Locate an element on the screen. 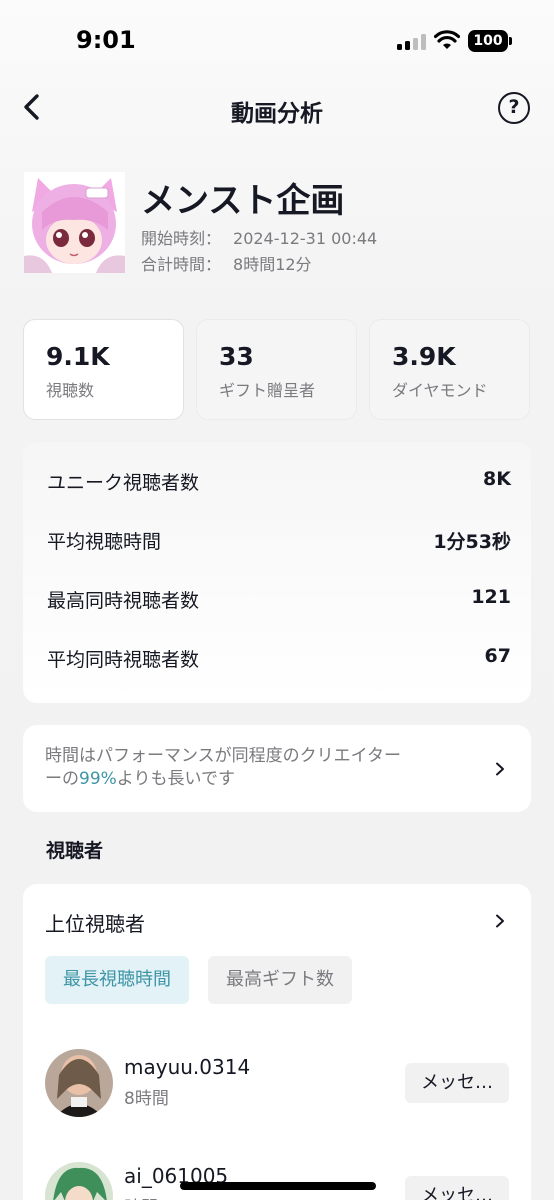 The width and height of the screenshot is (554, 1200). stat-card-diamonds: 3.9K ダイヤモンド is located at coordinates (449, 369).